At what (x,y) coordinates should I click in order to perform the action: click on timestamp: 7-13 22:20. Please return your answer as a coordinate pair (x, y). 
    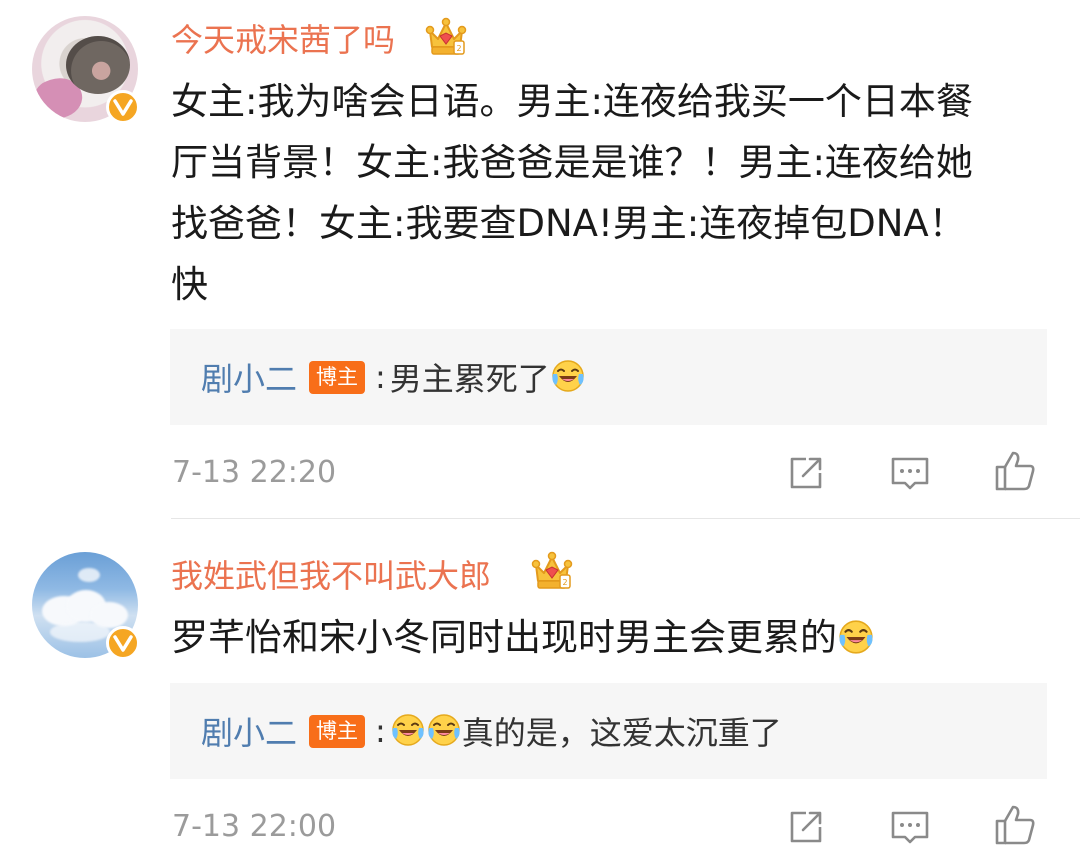
    Looking at the image, I should click on (254, 472).